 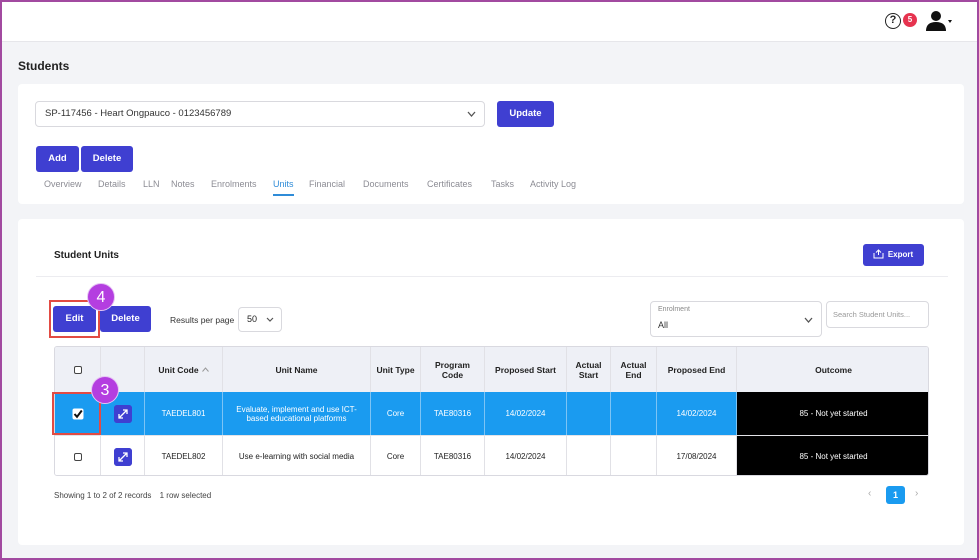 What do you see at coordinates (297, 455) in the screenshot?
I see `cell-unit-name: Use e-learning with social media` at bounding box center [297, 455].